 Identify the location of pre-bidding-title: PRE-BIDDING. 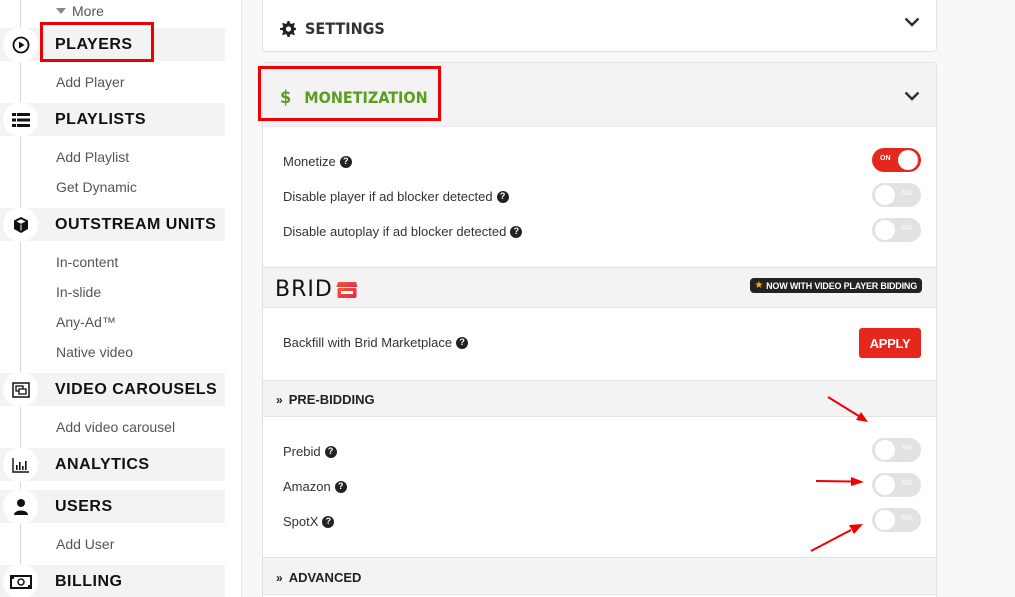
(331, 399).